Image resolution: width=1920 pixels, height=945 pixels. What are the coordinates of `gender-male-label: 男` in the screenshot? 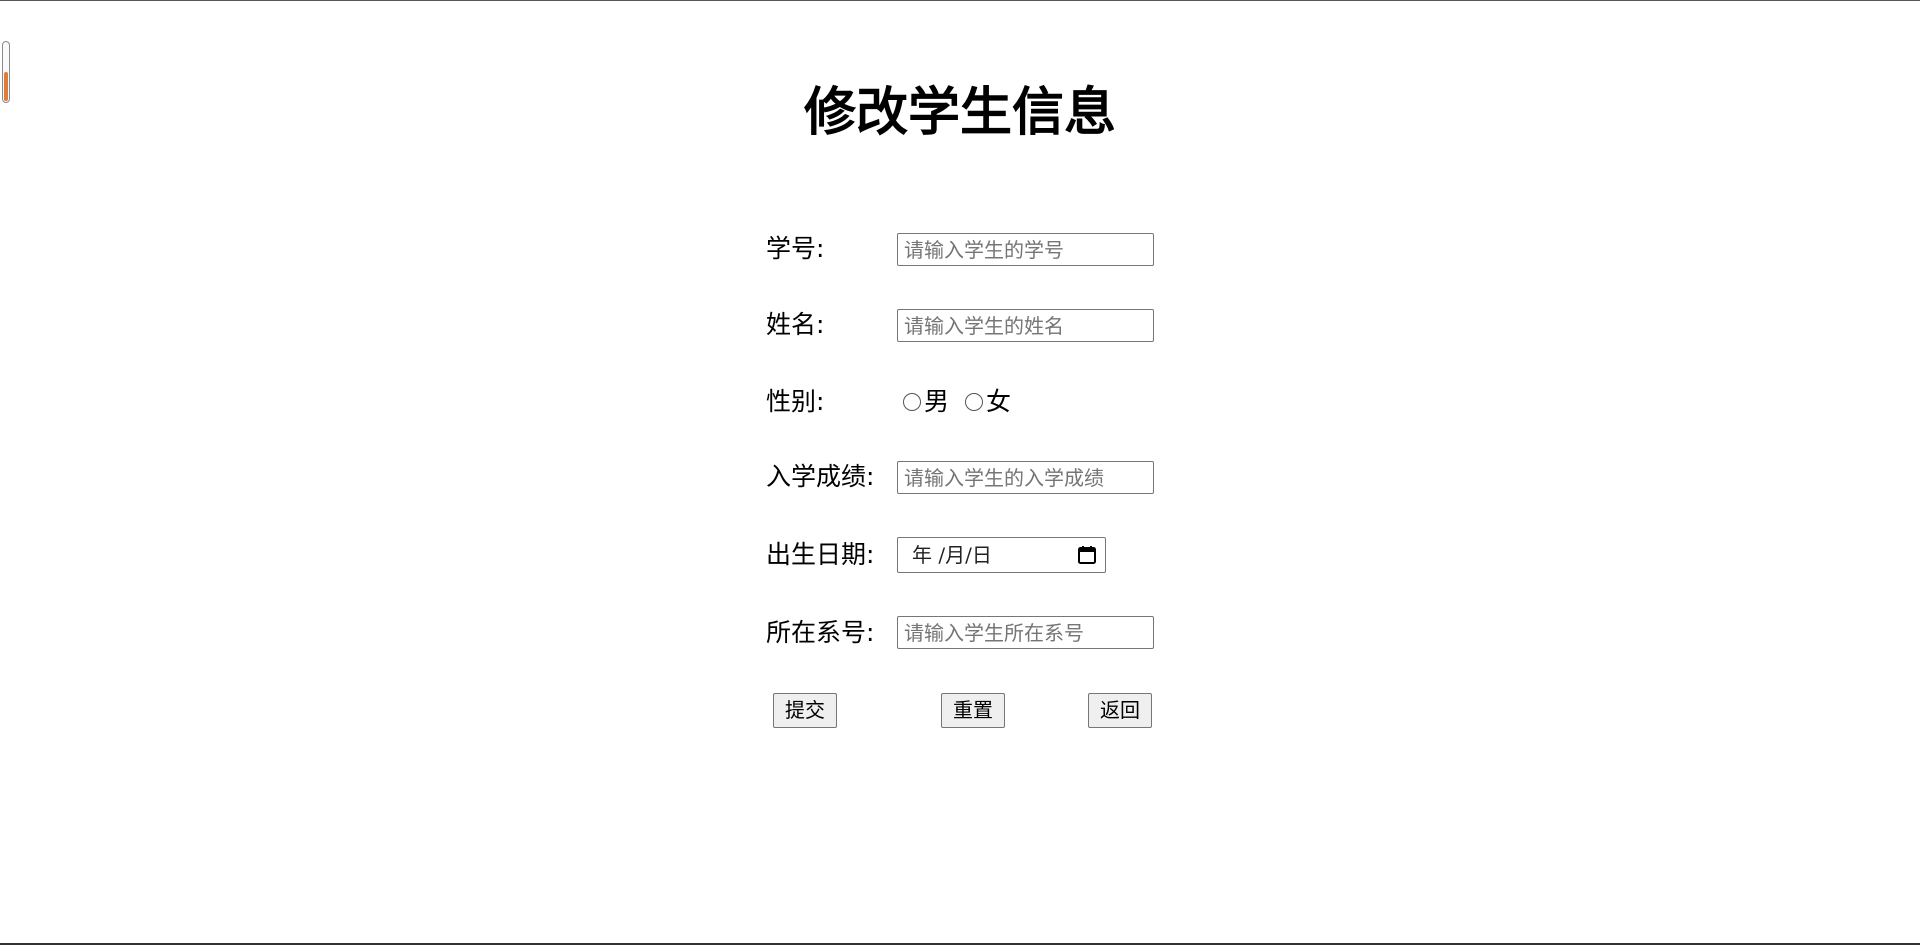 It's located at (936, 402).